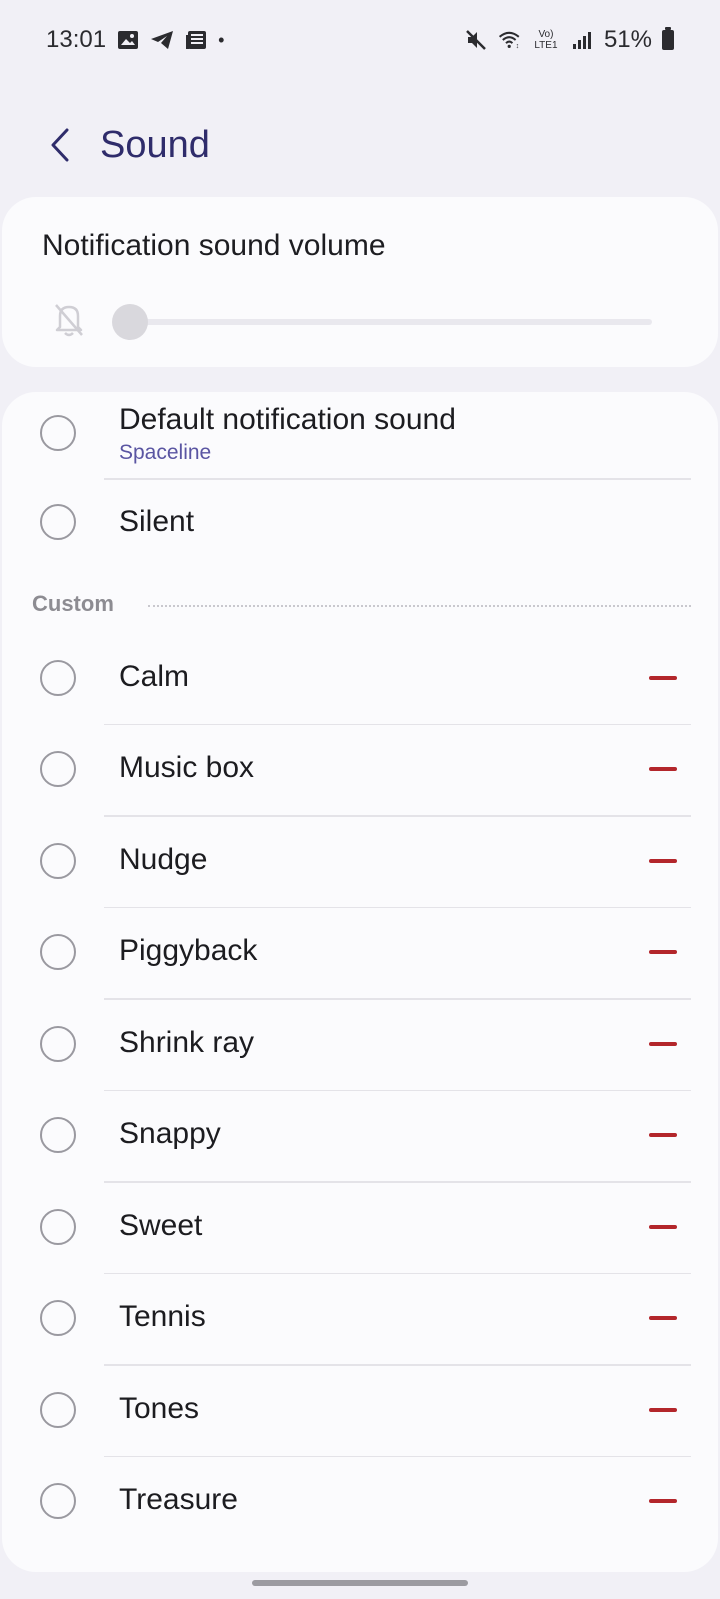  I want to click on back-button, so click(60, 145).